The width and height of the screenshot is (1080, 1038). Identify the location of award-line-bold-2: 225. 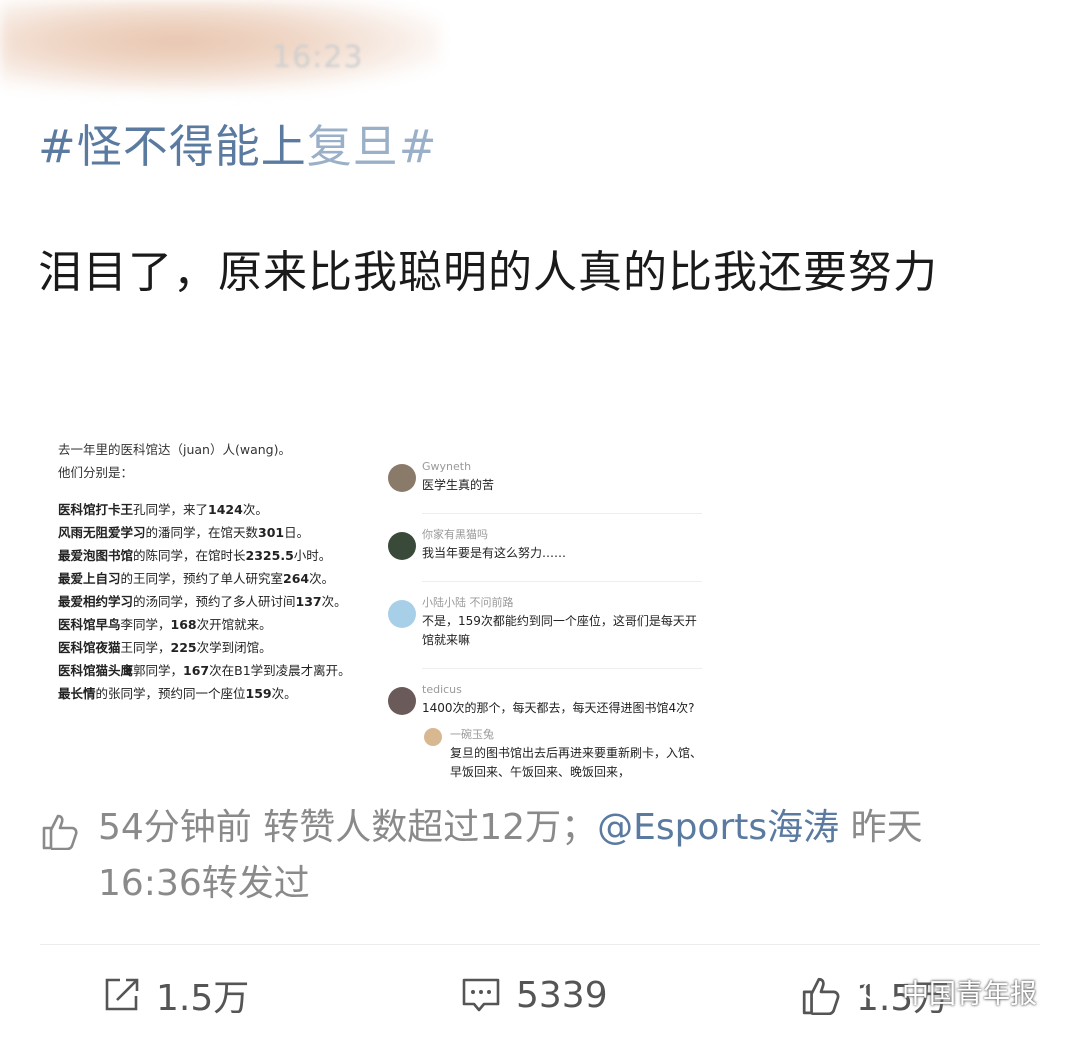
(183, 647).